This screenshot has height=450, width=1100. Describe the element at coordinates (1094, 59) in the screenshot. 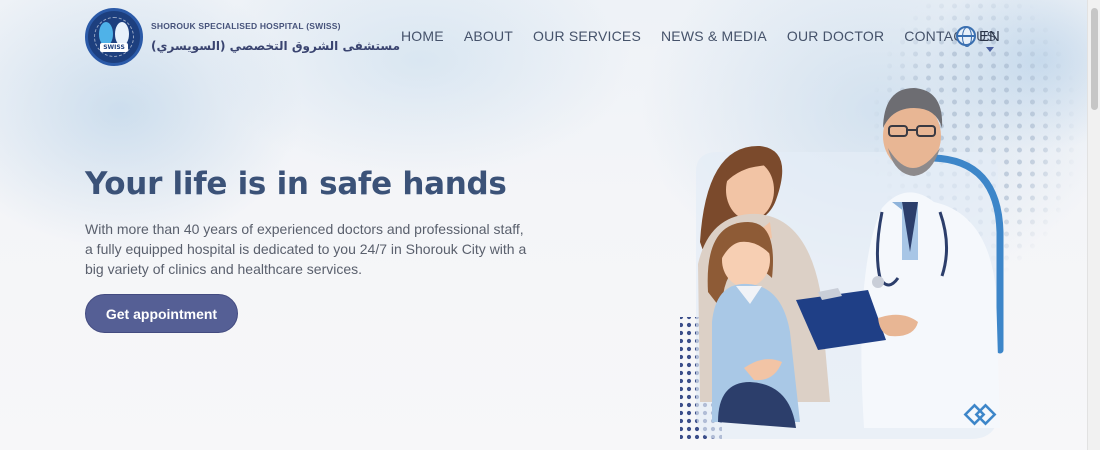

I see `scrollbar-thumb` at that location.